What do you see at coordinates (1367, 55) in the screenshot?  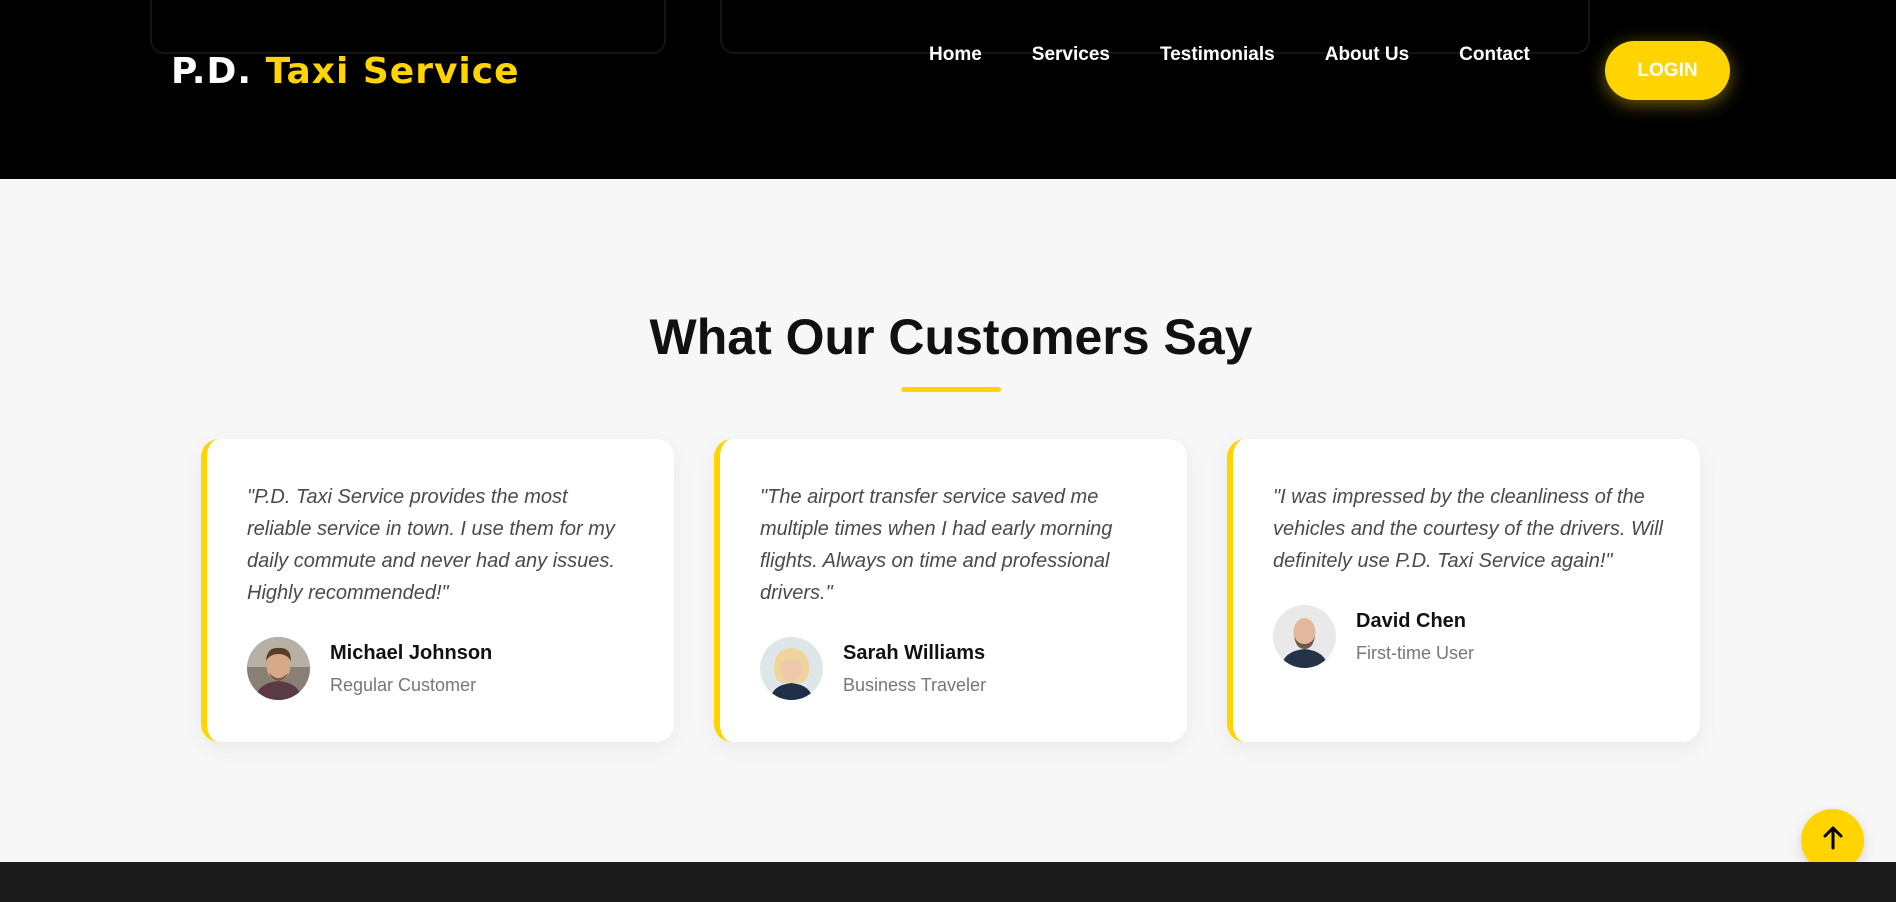 I see `nav-about-us: About Us` at bounding box center [1367, 55].